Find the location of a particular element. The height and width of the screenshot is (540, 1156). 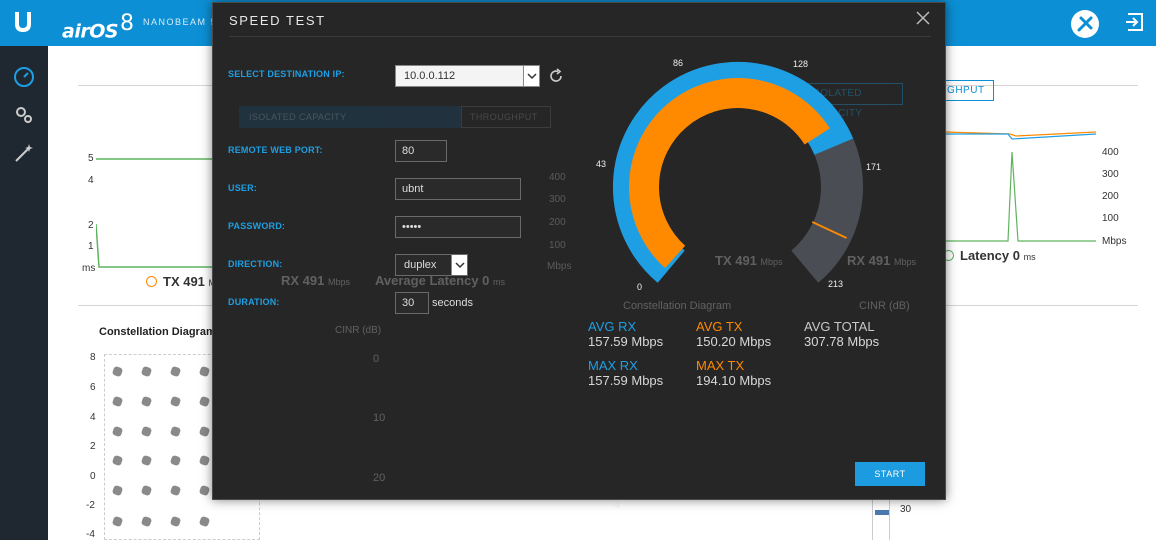

user-input is located at coordinates (458, 189).